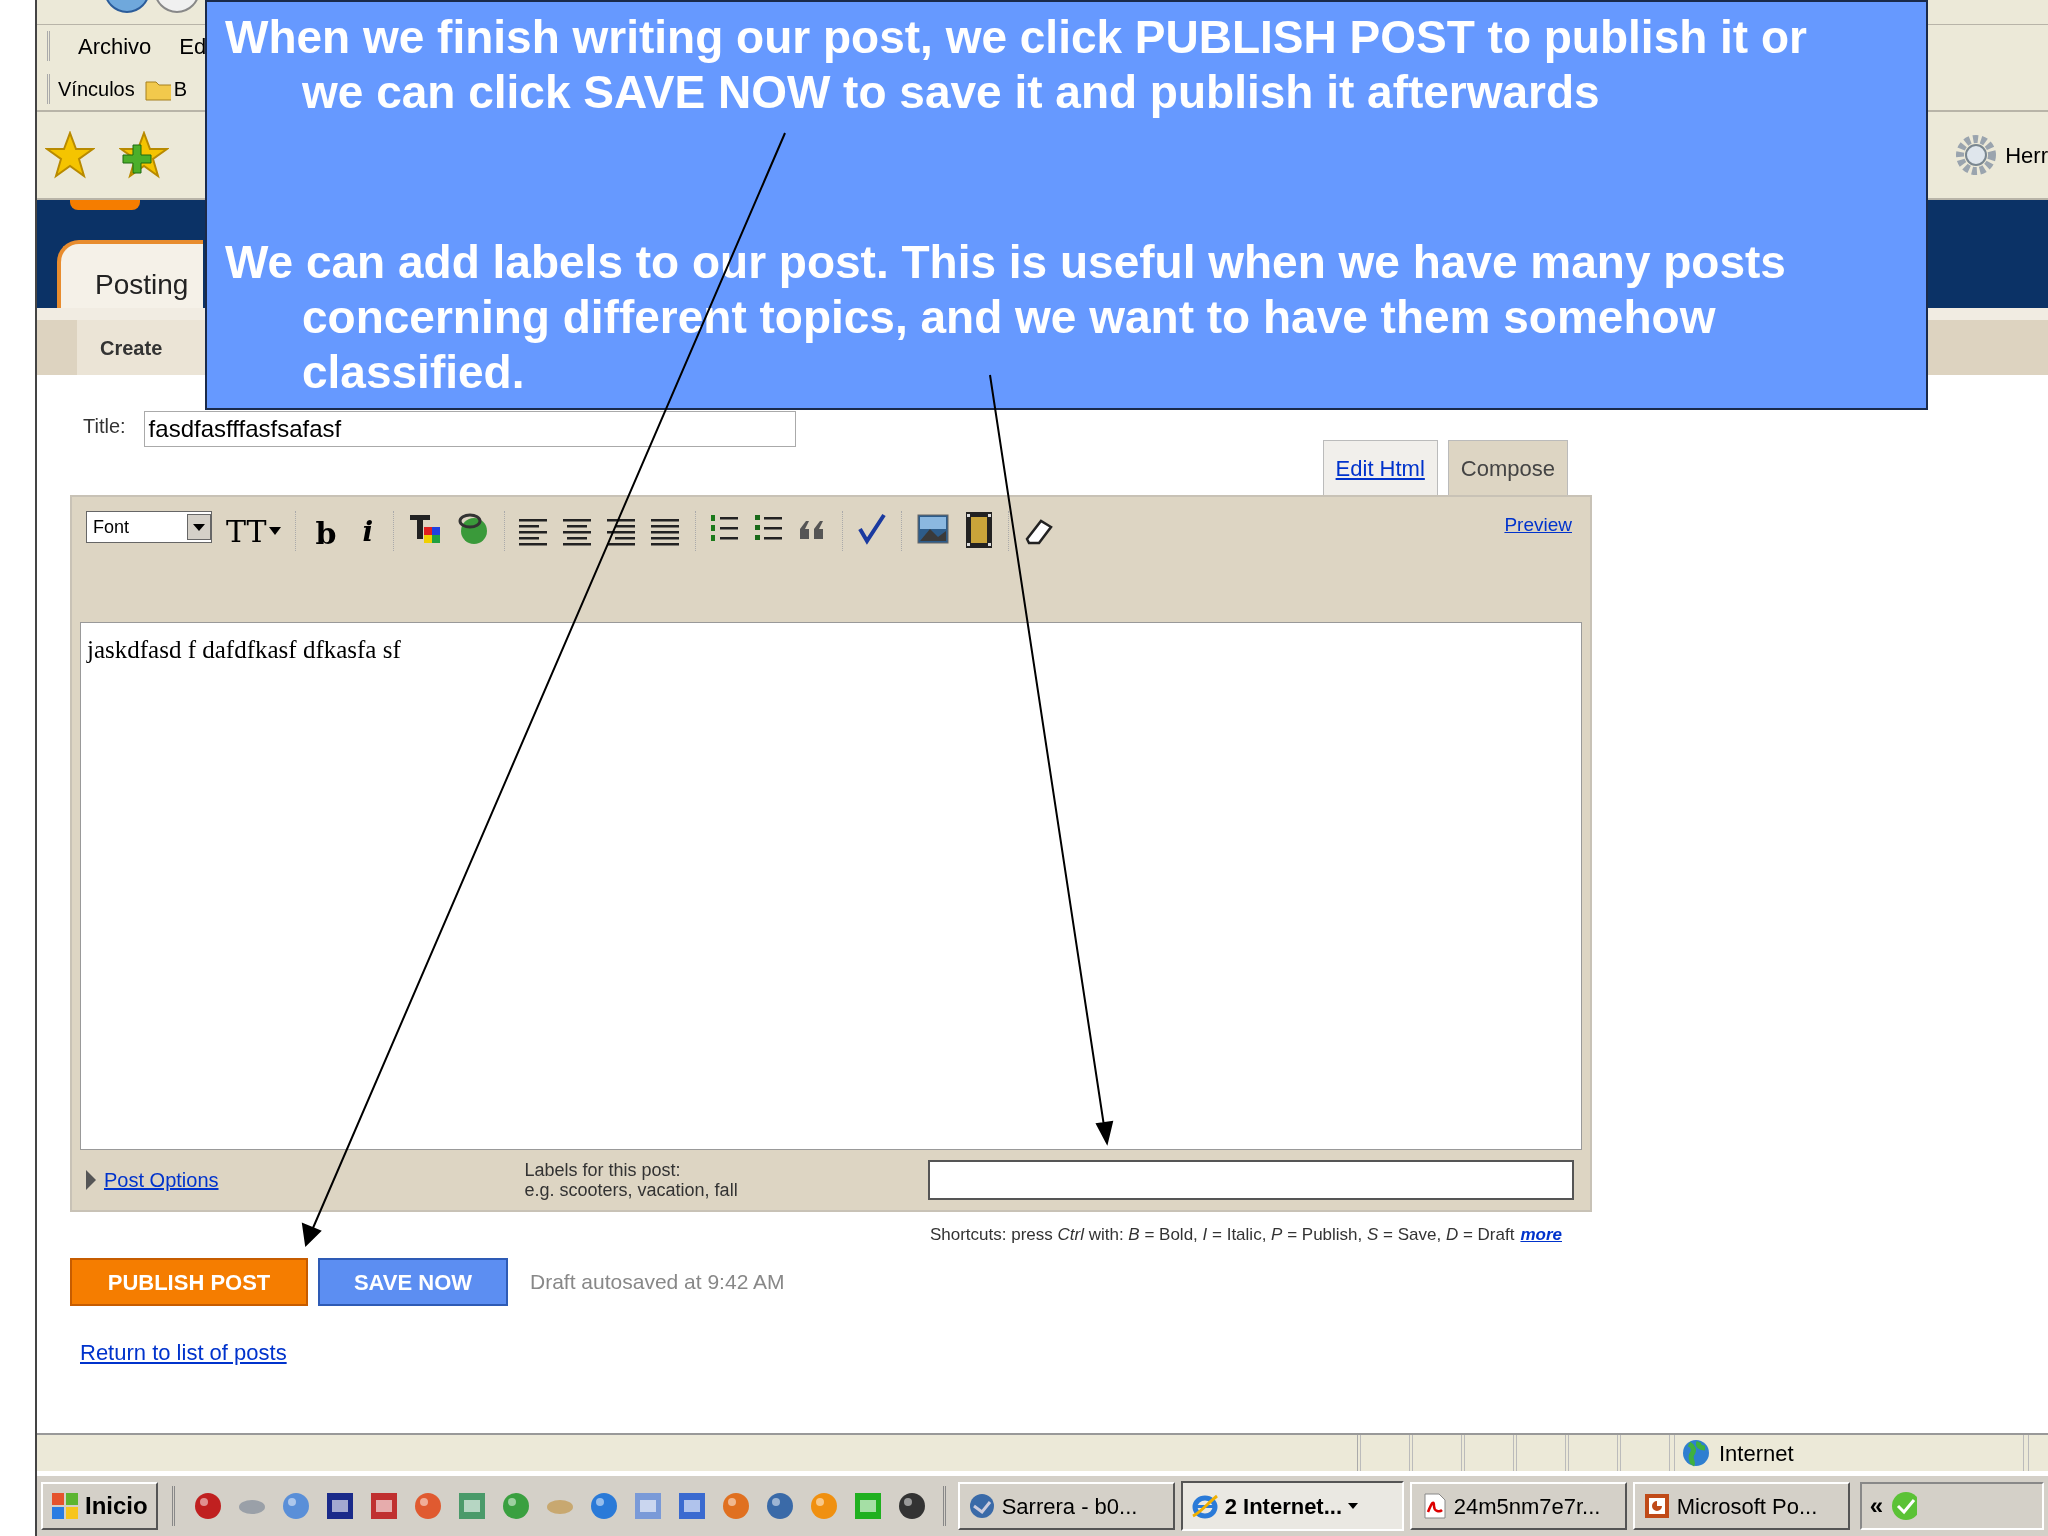 The height and width of the screenshot is (1536, 2048). Describe the element at coordinates (65, 1506) in the screenshot. I see `windows-flag-icon` at that location.